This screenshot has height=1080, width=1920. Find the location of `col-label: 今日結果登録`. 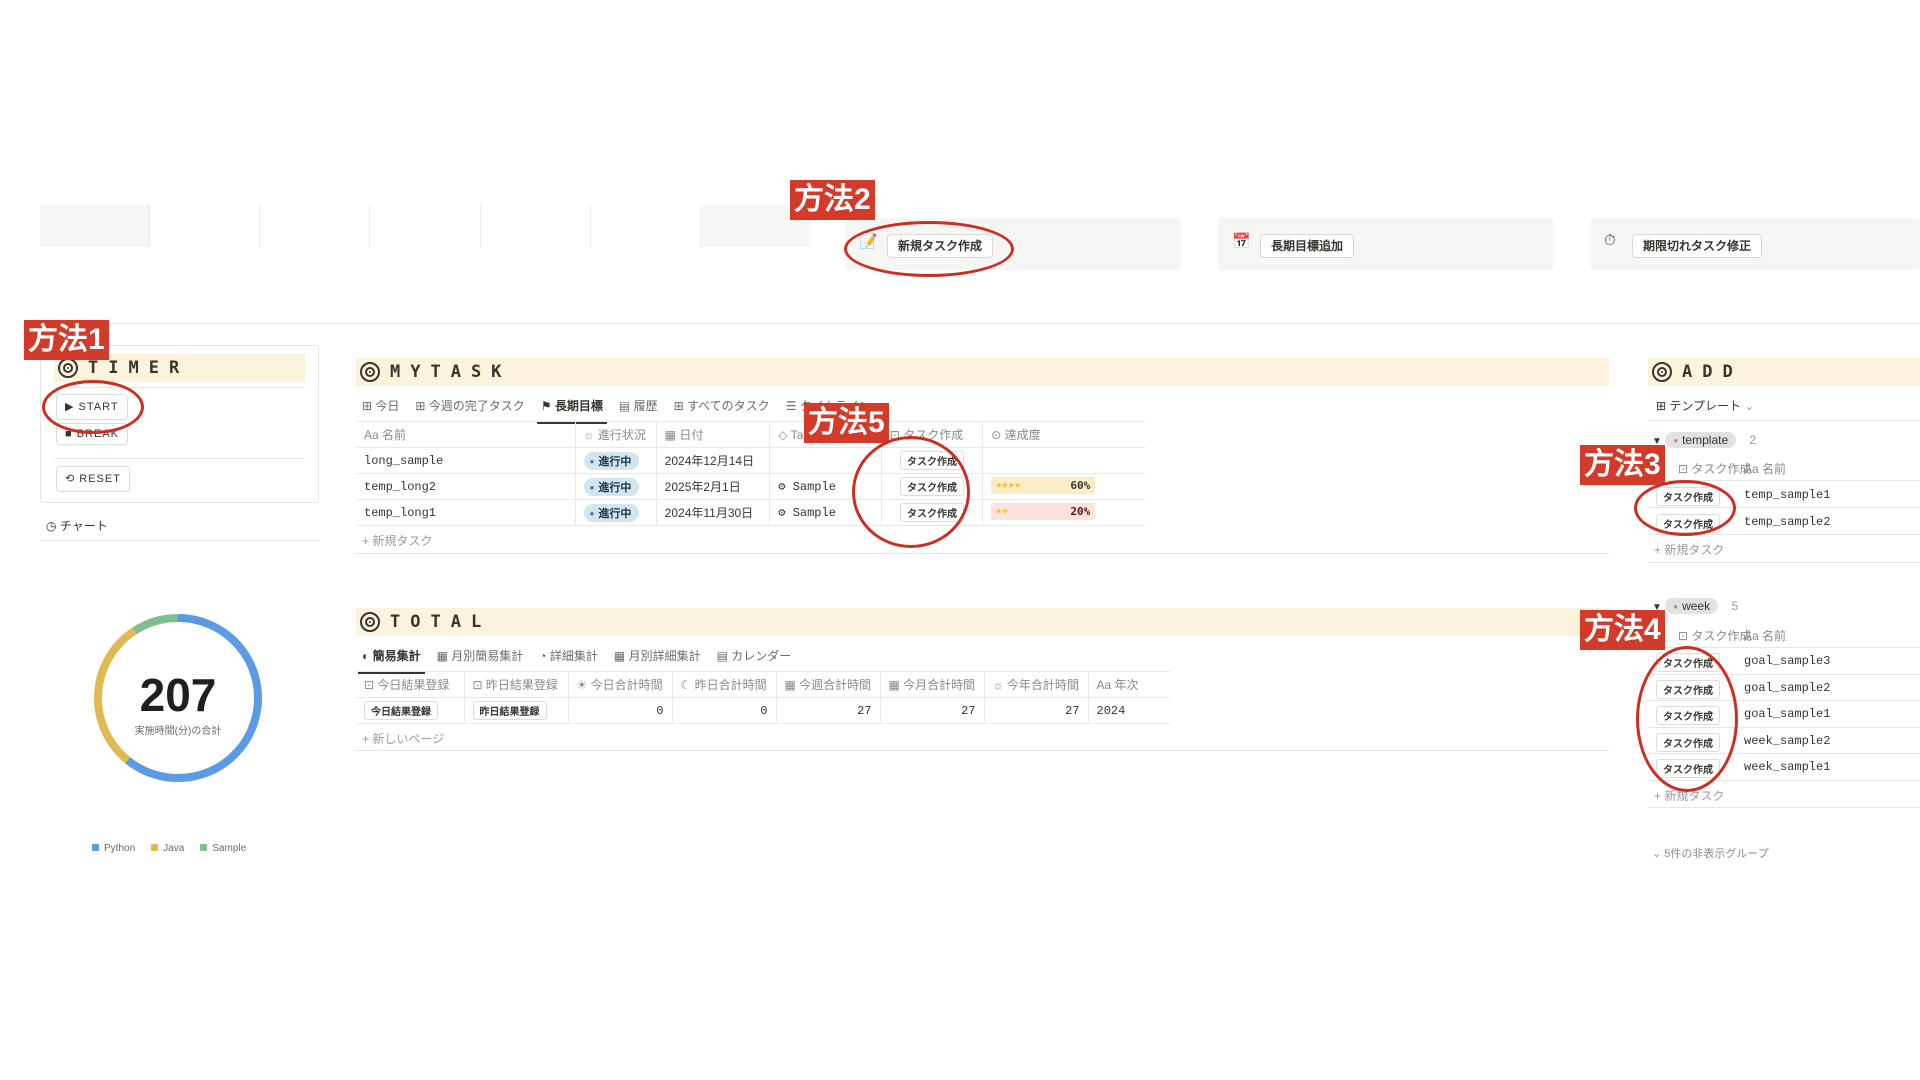

col-label: 今日結果登録 is located at coordinates (413, 685).